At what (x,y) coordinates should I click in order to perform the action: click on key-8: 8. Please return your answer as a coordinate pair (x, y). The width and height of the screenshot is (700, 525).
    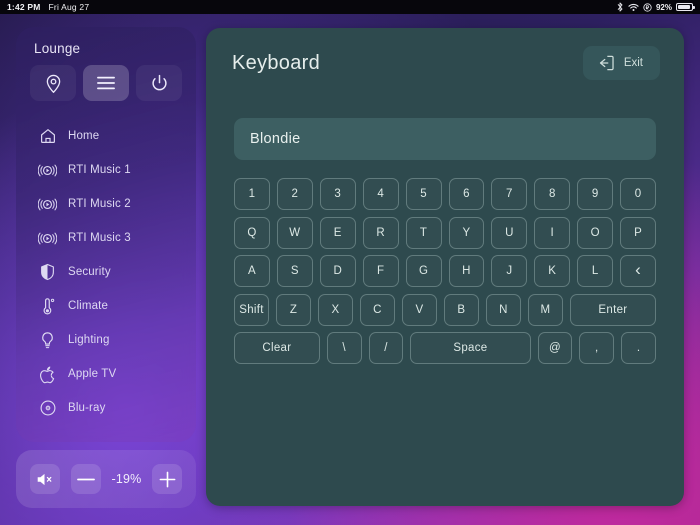
    Looking at the image, I should click on (552, 194).